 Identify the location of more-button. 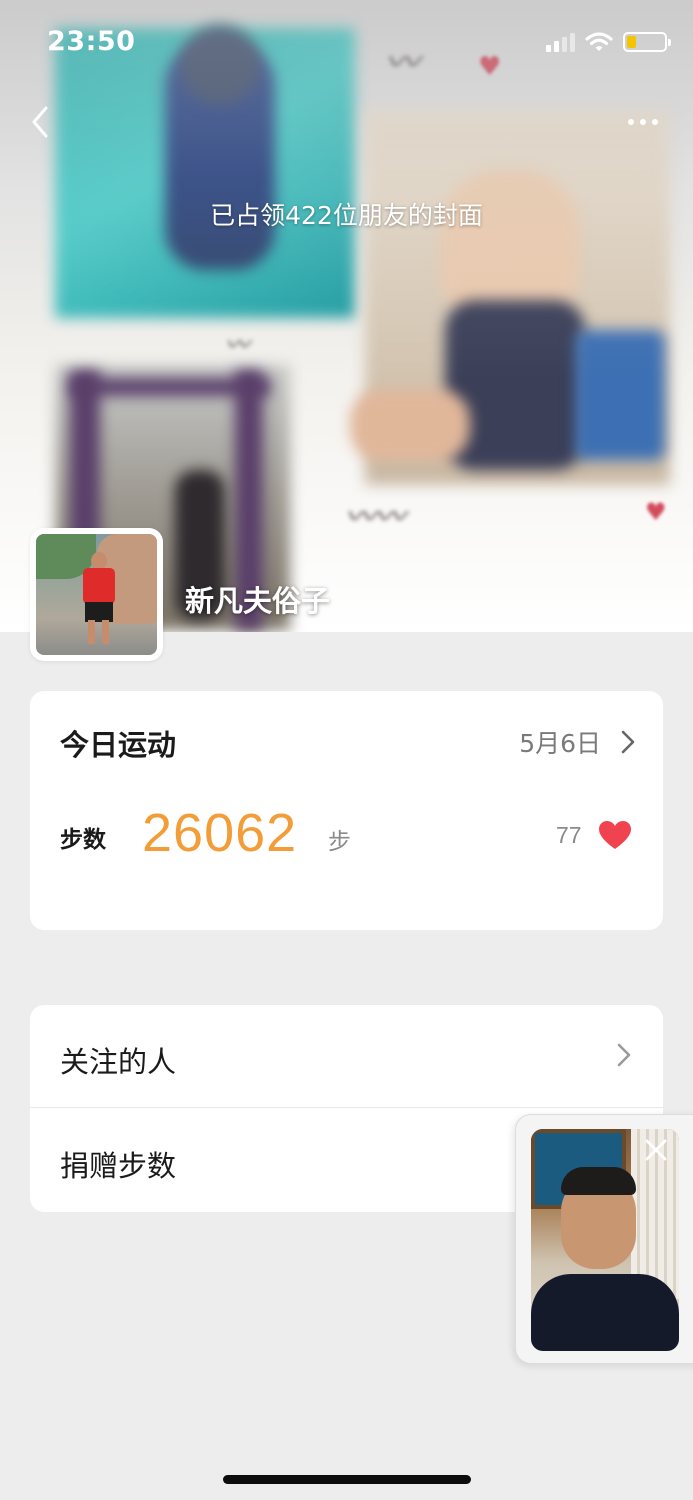
(643, 122).